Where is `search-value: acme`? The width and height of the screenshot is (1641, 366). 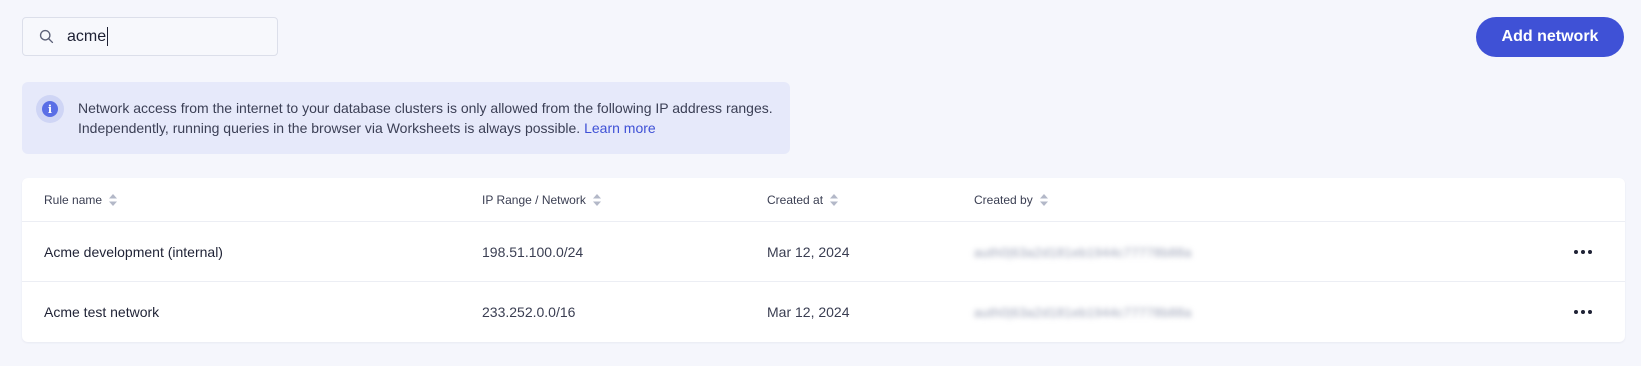 search-value: acme is located at coordinates (88, 36).